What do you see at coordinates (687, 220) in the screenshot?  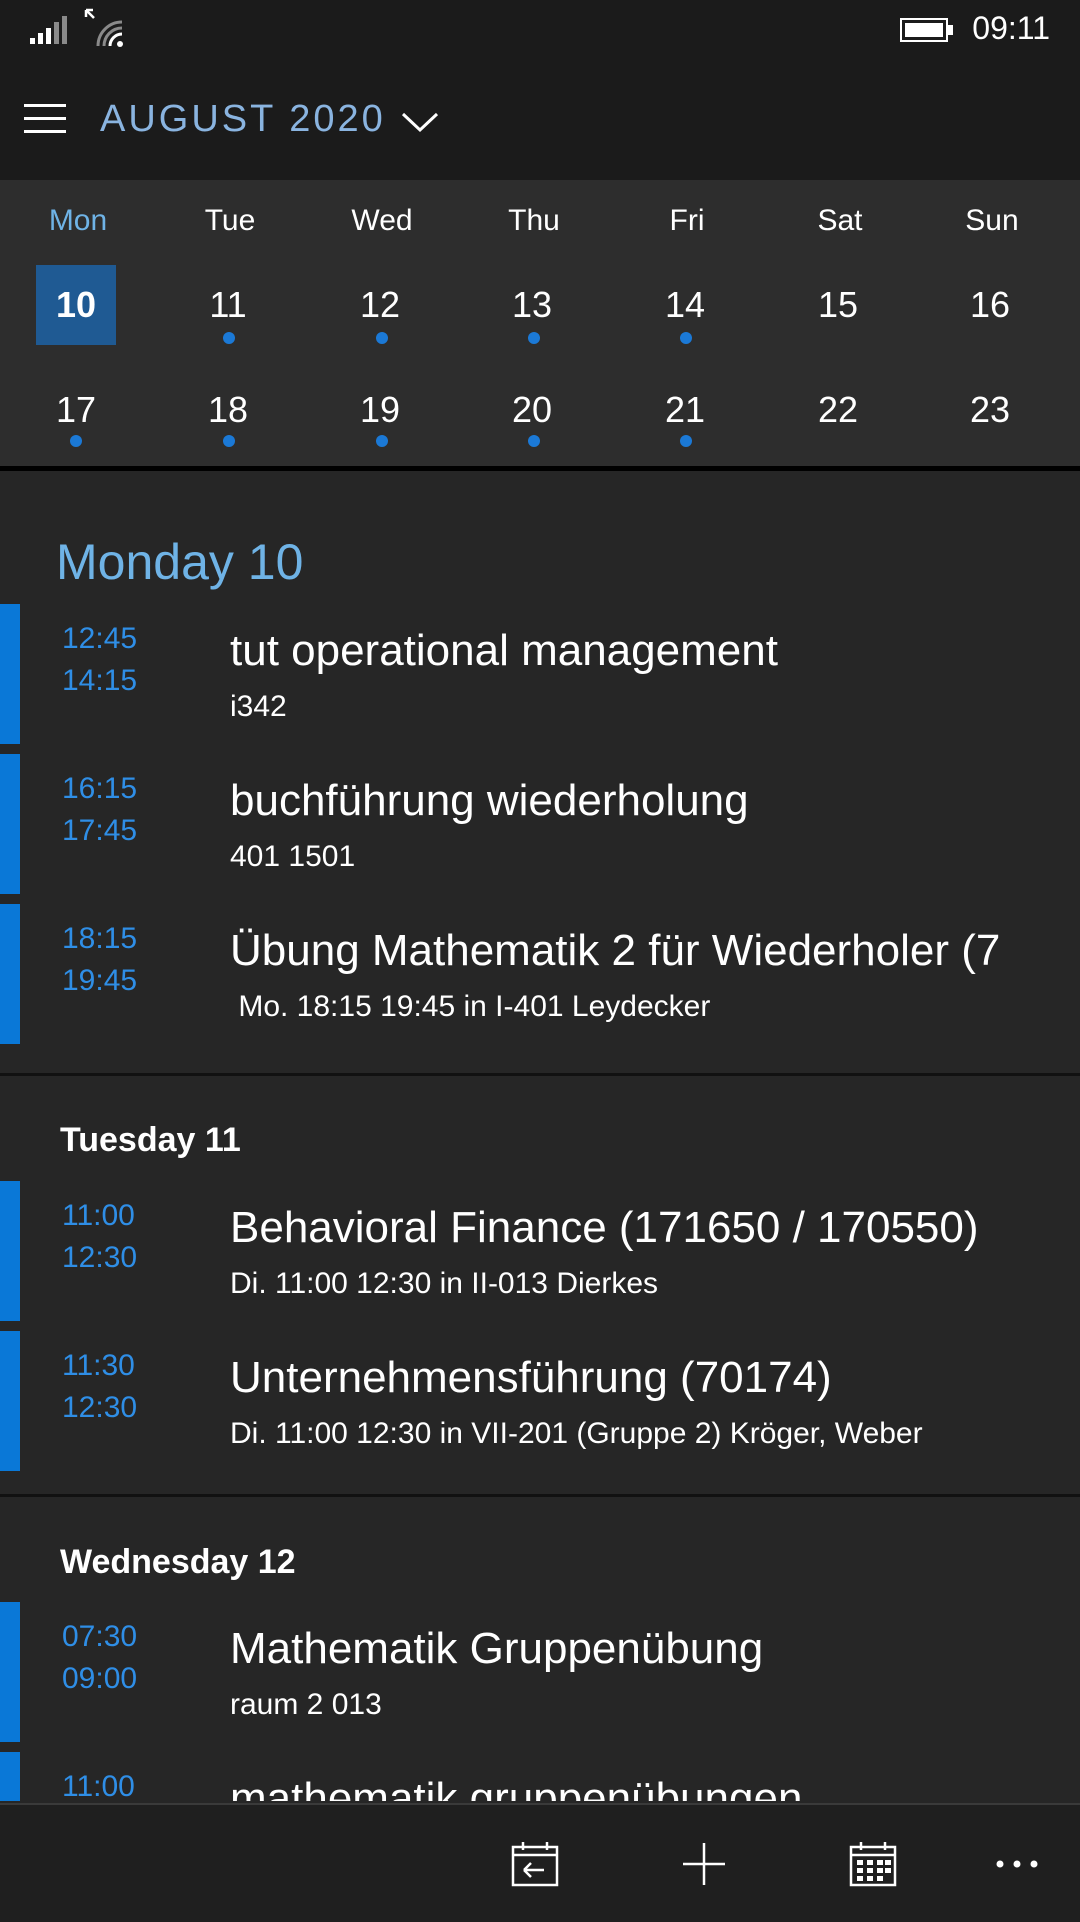 I see `weekday-fri: Fri` at bounding box center [687, 220].